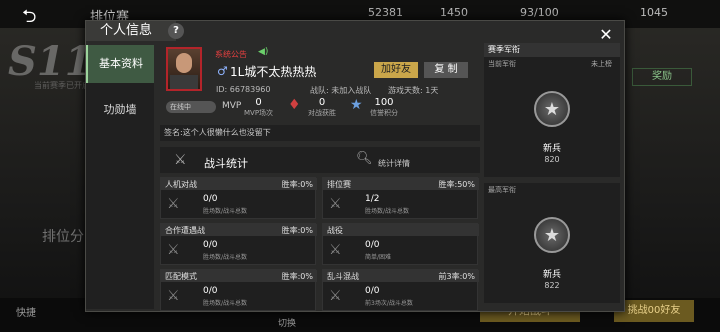  Describe the element at coordinates (401, 276) in the screenshot. I see `cell-header: 乱斗混战 前3率:0%` at that location.